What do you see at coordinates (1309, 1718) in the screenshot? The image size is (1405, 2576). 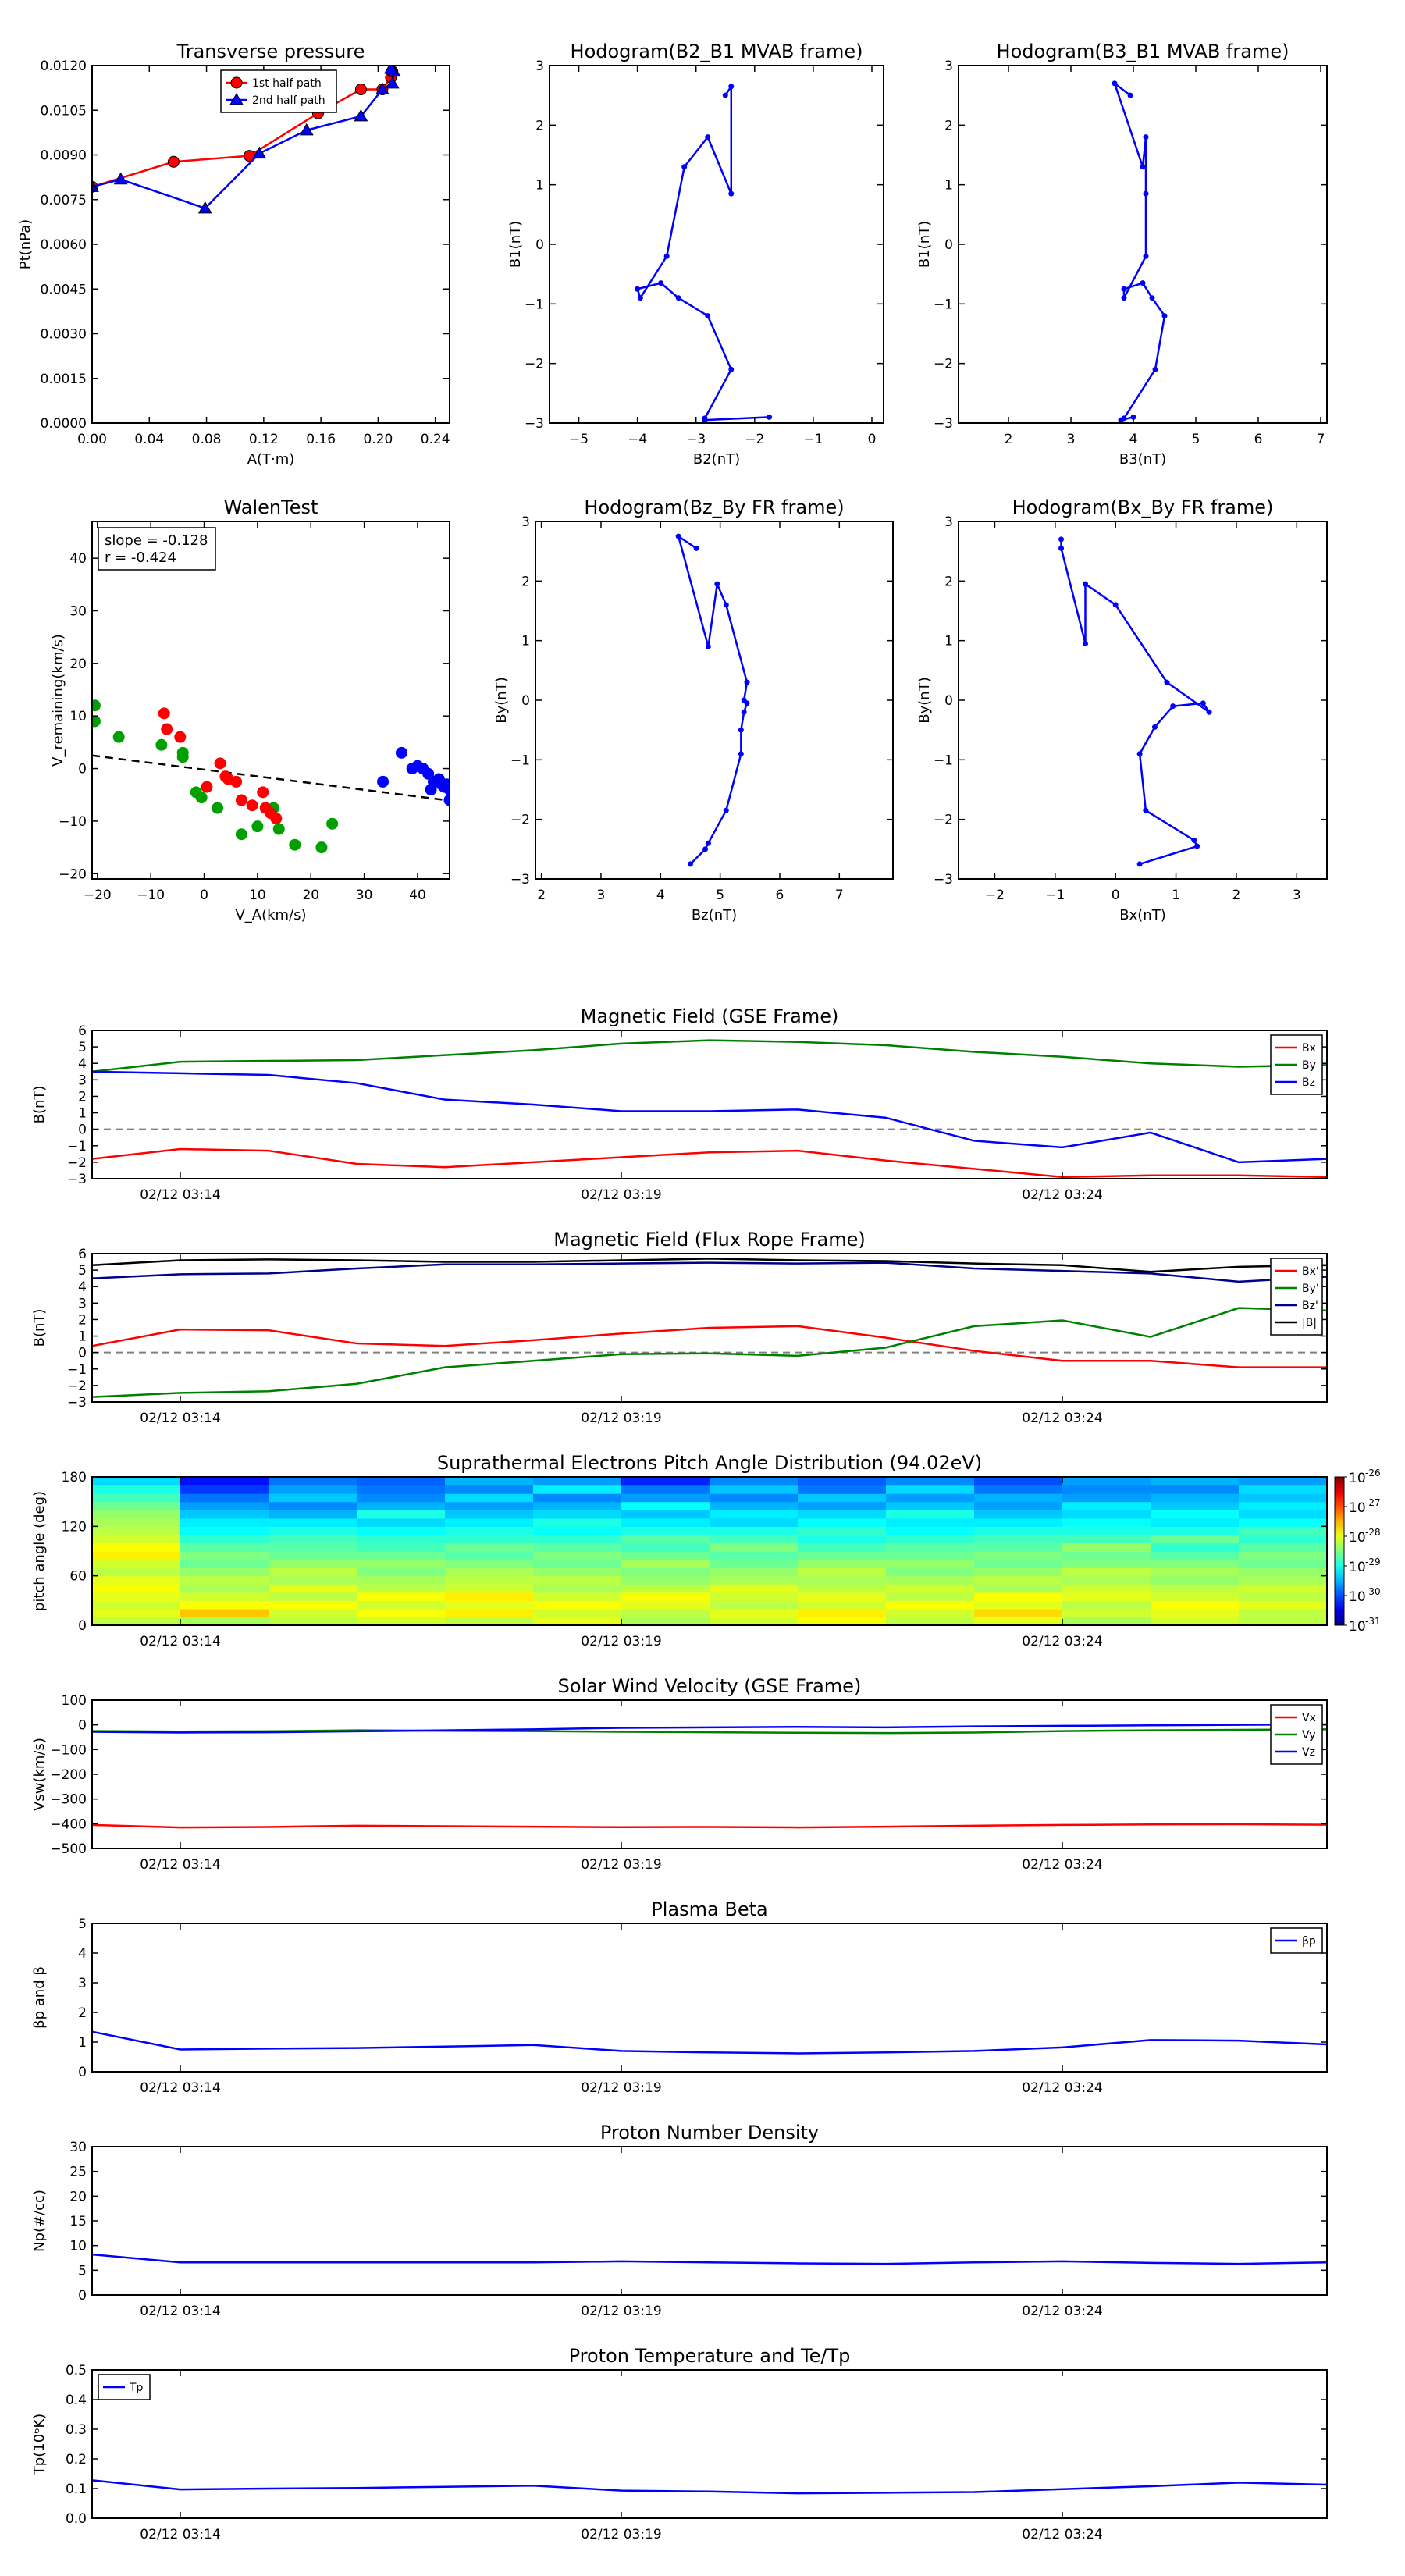 I see `legend-label: Vx` at bounding box center [1309, 1718].